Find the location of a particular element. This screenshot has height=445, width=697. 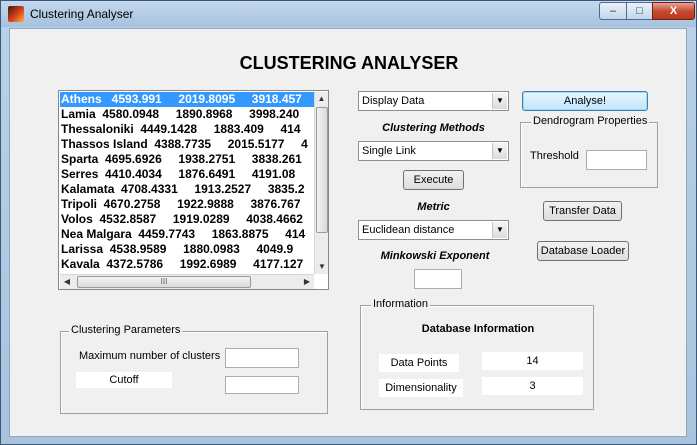

dendrogram-properties-group: Dendrogram Properties Threshold is located at coordinates (589, 151).